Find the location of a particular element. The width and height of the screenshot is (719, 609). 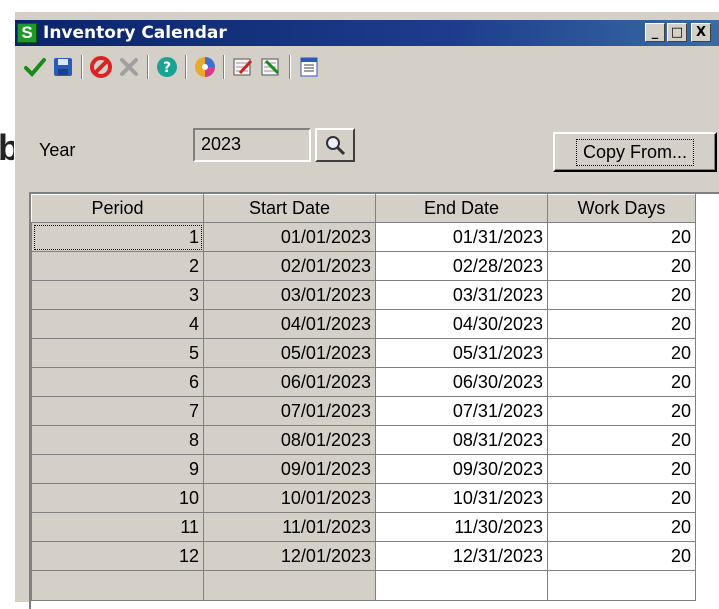

new-entry-row is located at coordinates (363, 585).